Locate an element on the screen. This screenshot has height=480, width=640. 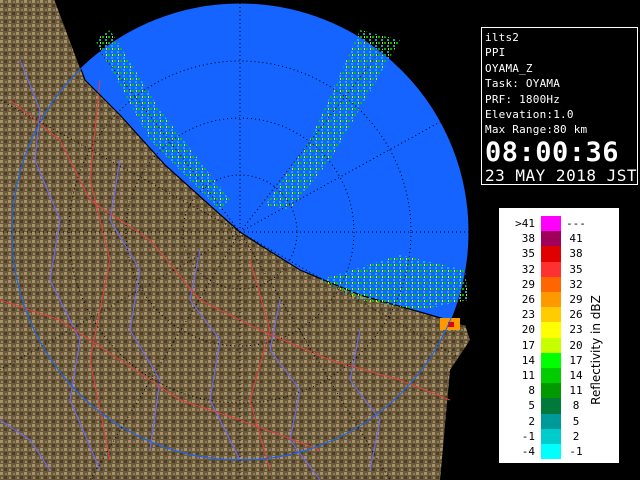
legend-high-label: --- is located at coordinates (576, 223).